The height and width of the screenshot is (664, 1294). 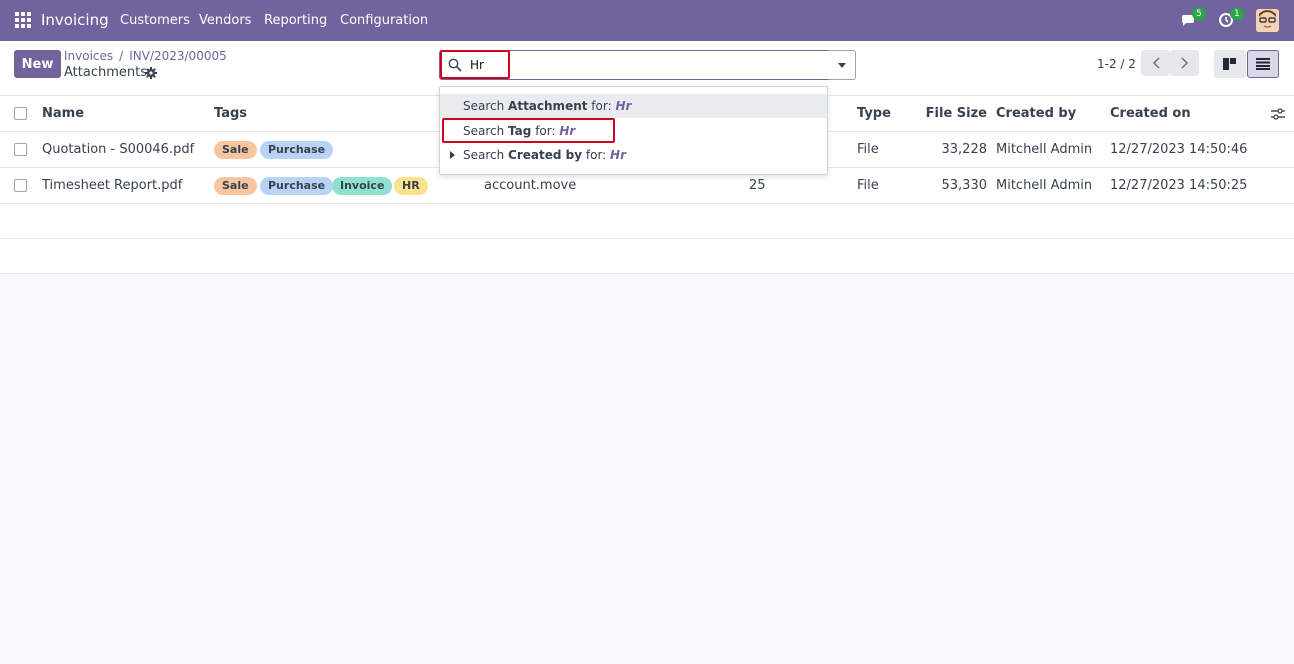 I want to click on header-created-on: Created on, so click(x=1150, y=113).